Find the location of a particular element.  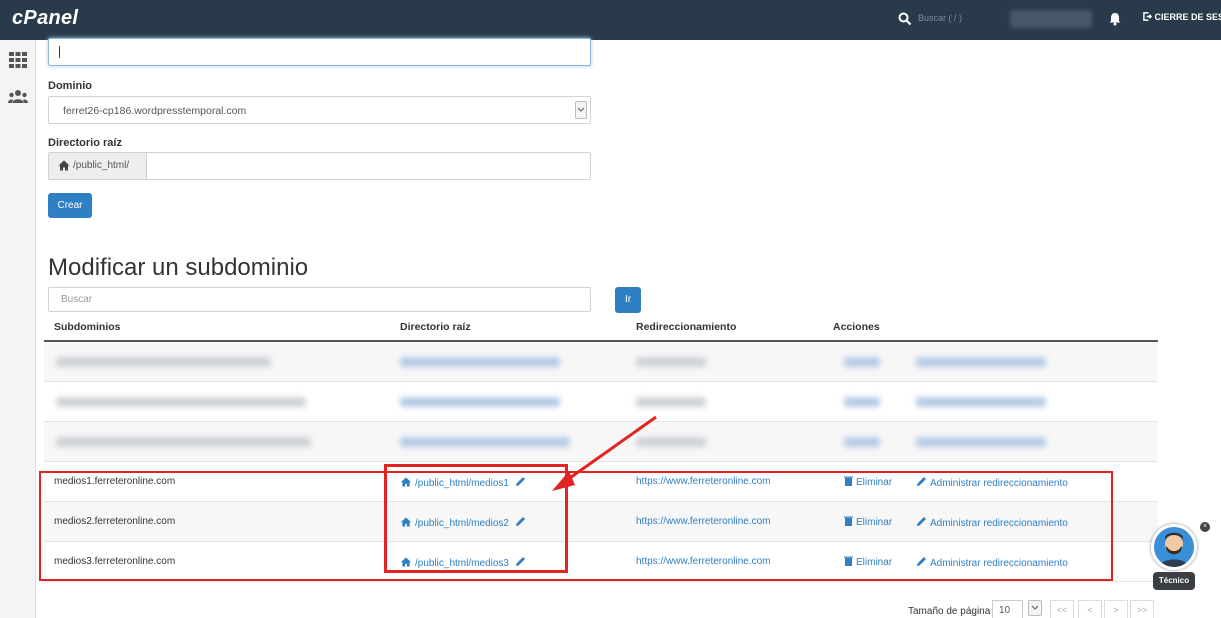

support-chat-widget: Técnico × is located at coordinates (1179, 558).